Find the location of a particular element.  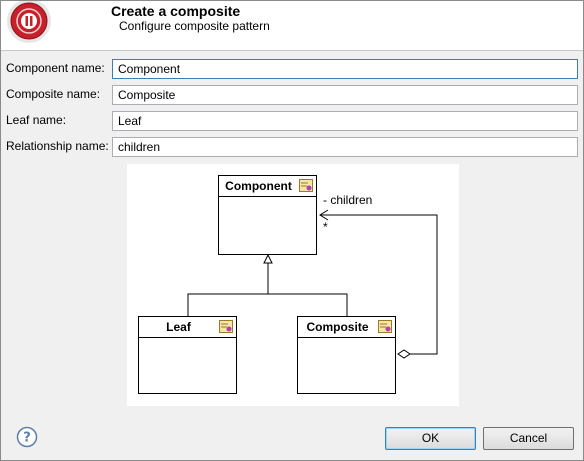

aggregation-diamond is located at coordinates (404, 354).